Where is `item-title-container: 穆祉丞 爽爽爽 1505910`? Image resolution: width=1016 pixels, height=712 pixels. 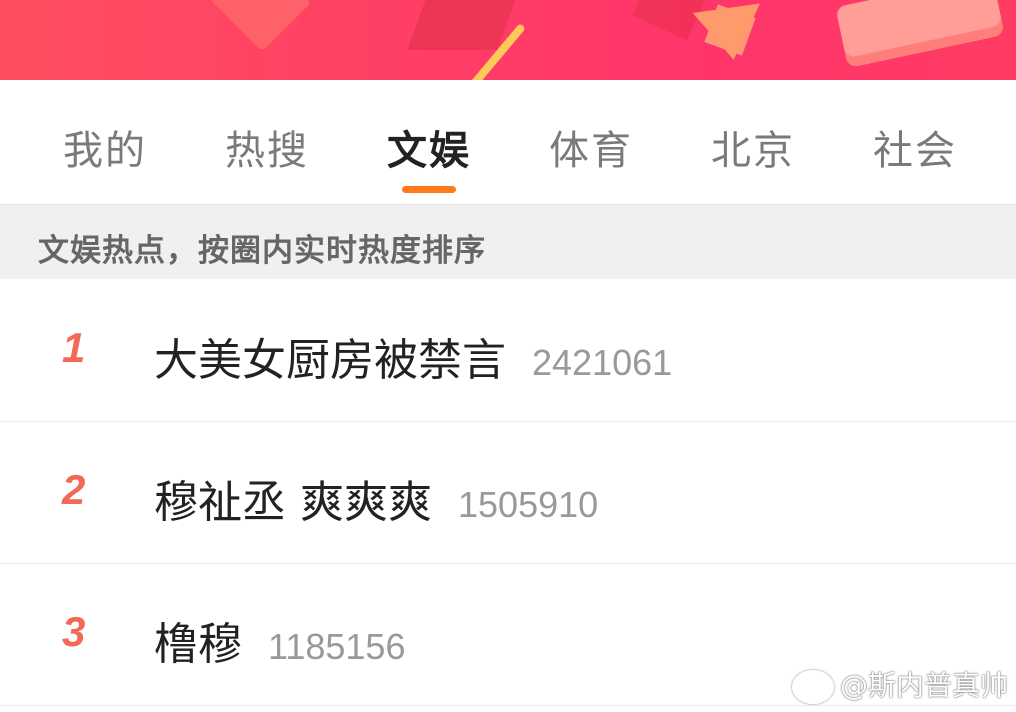
item-title-container: 穆祉丞 爽爽爽 1505910 is located at coordinates (376, 498).